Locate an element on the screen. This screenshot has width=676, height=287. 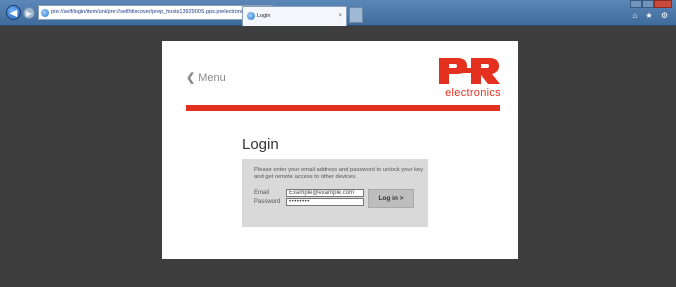
email-field: Example@example.com is located at coordinates (325, 193).